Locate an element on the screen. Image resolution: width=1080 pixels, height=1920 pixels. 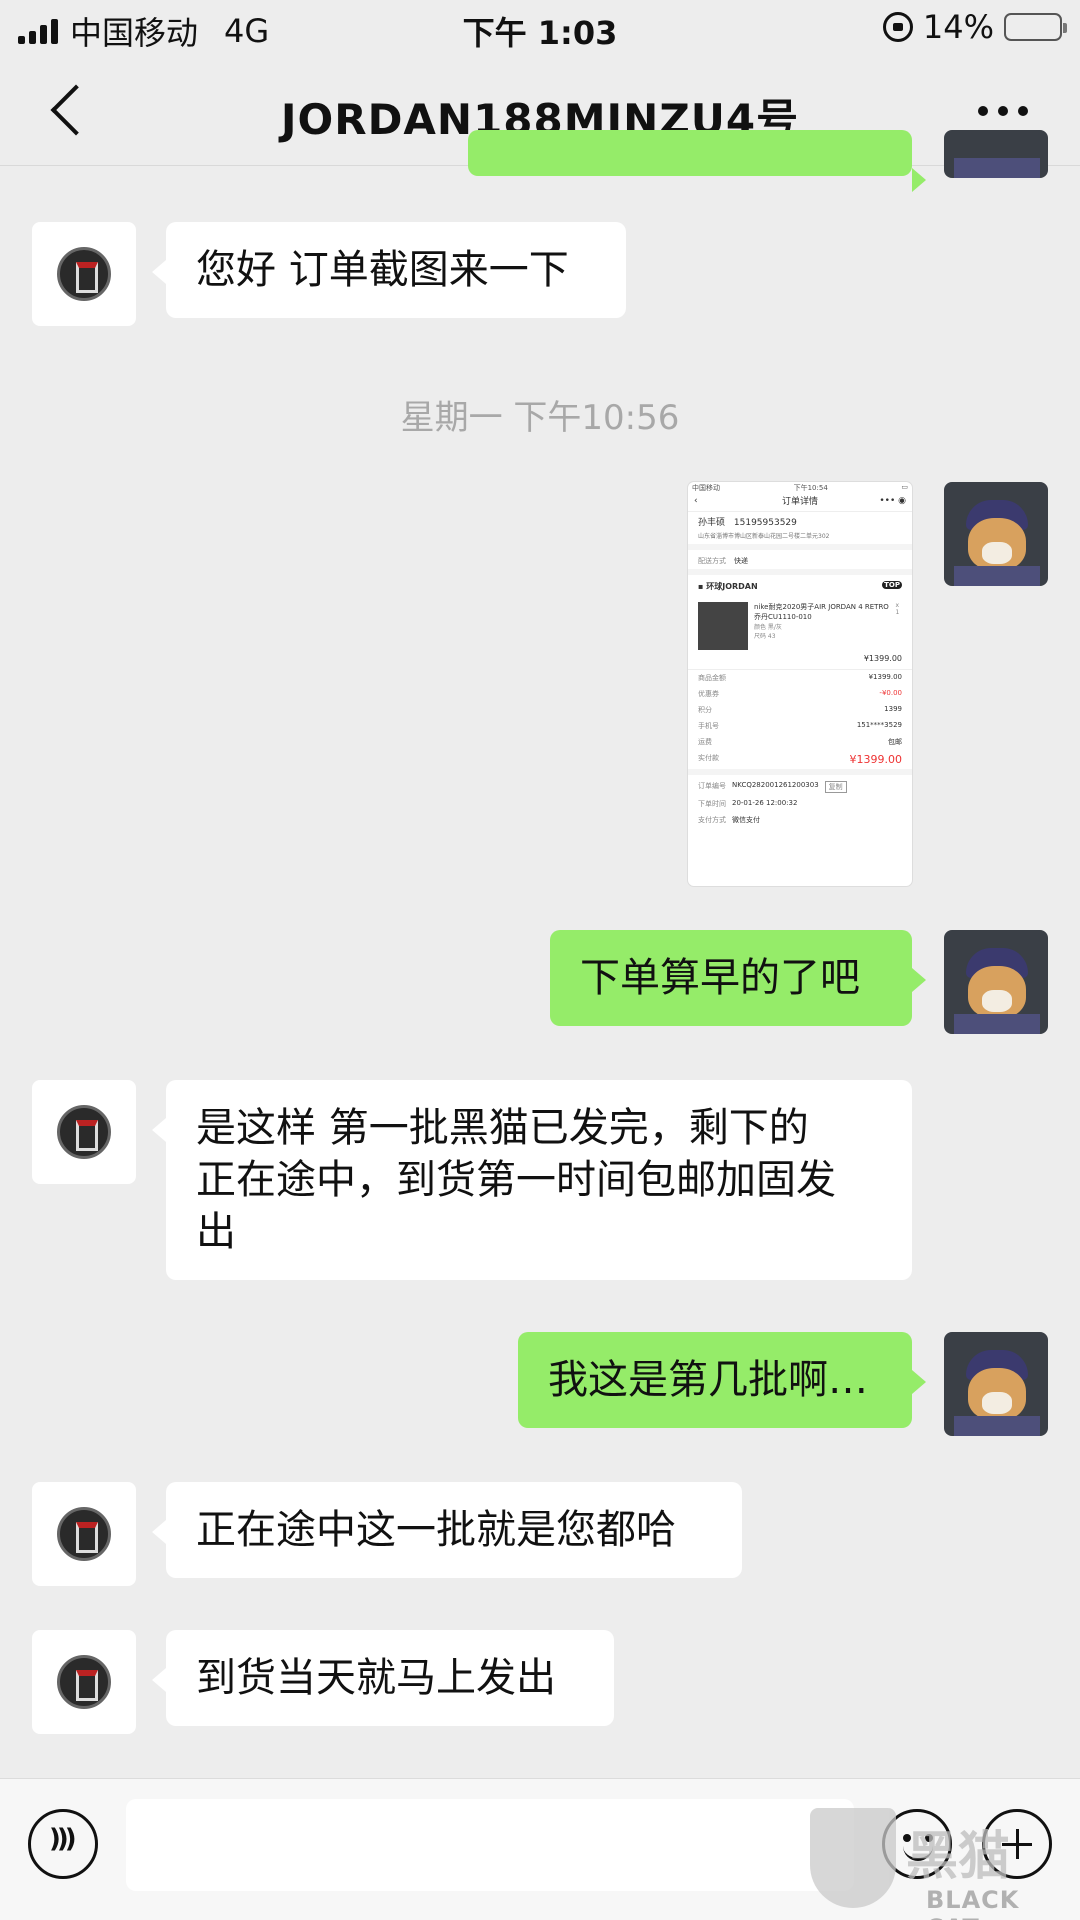
screenshot-header: ‹ 订单详情 ••• ◉ is located at coordinates (800, 503).